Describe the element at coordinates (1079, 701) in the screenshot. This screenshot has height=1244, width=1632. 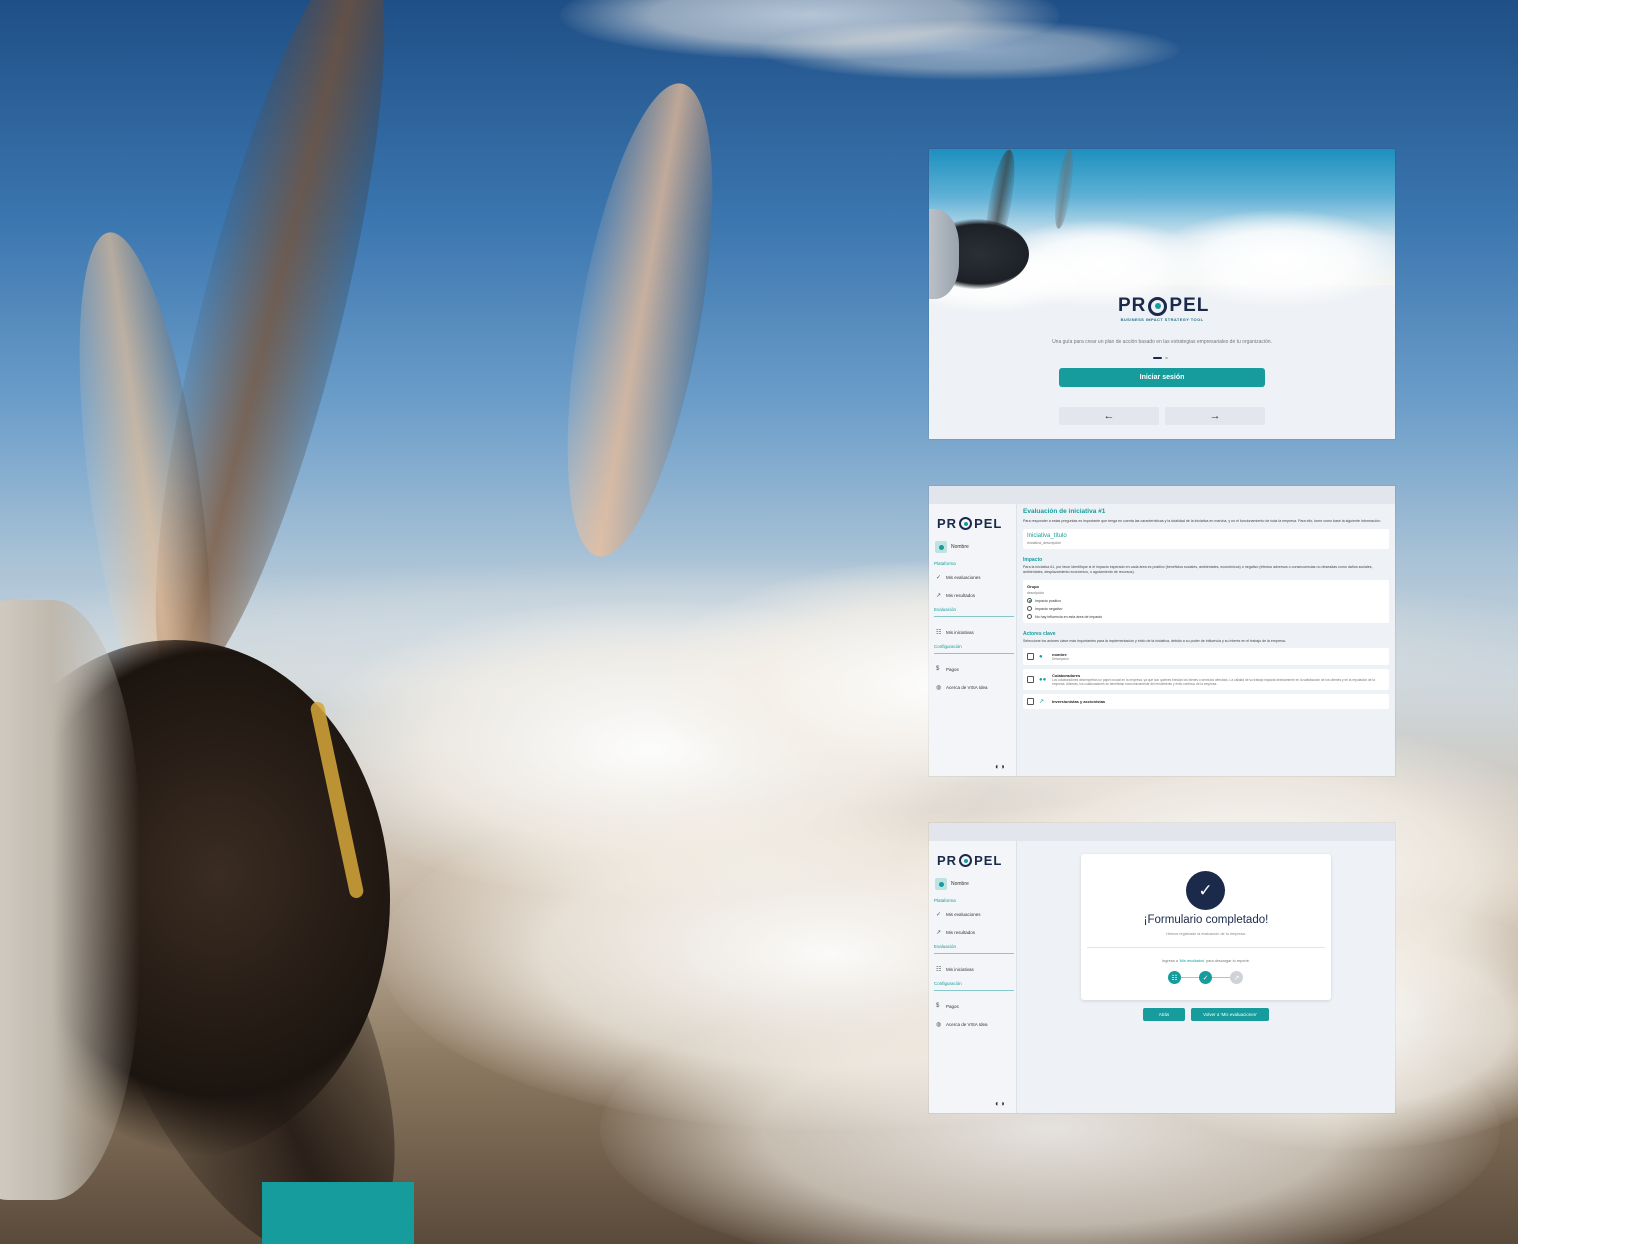
I see `actor-name: Inversionistas y accionistas` at that location.